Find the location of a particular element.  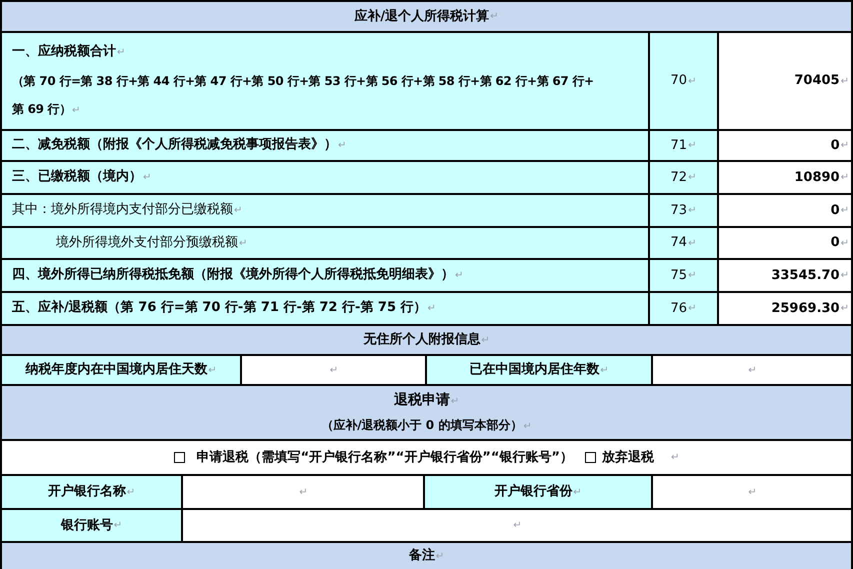

field-label: 已在中国境内居住年数 is located at coordinates (534, 370).